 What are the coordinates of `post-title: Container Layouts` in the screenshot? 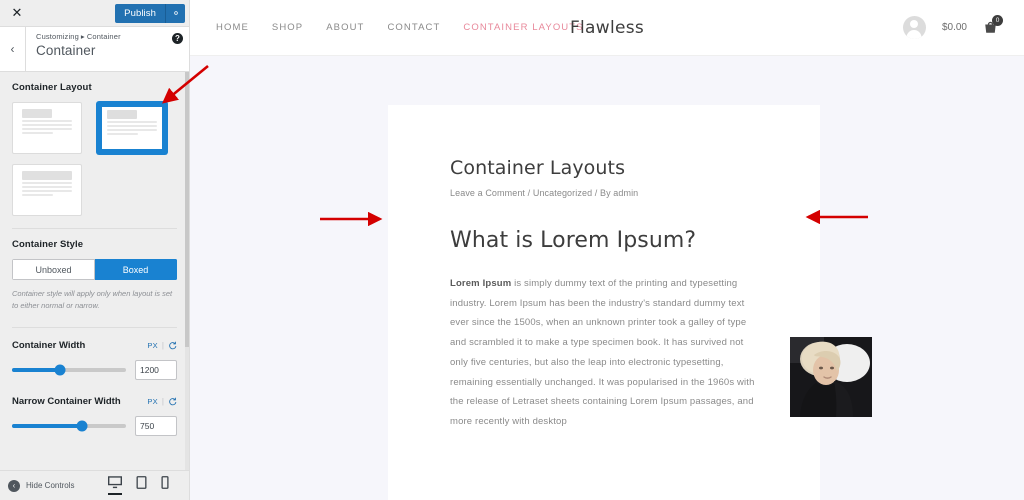 It's located at (538, 168).